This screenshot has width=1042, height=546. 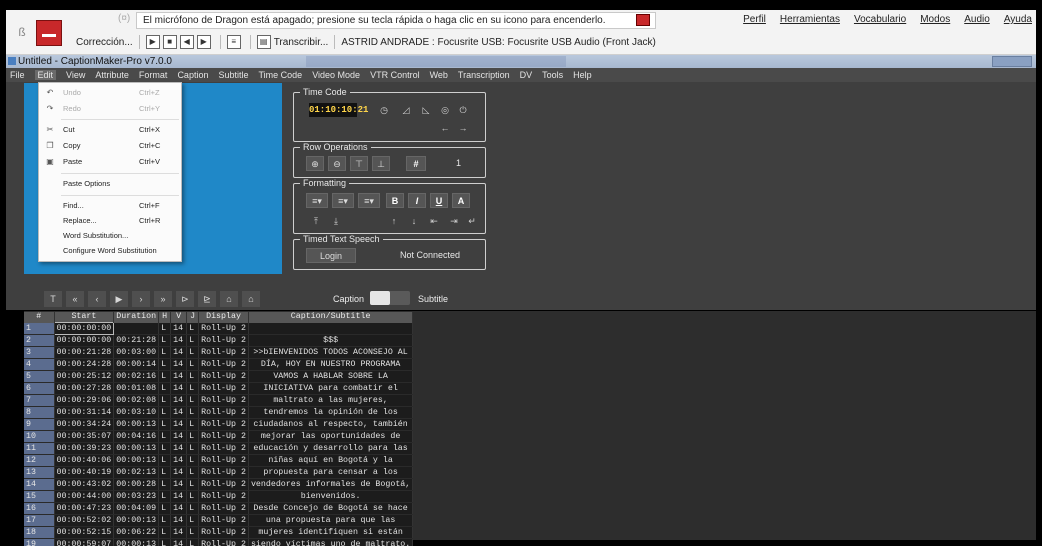 I want to click on row-number: 11, so click(x=39, y=448).